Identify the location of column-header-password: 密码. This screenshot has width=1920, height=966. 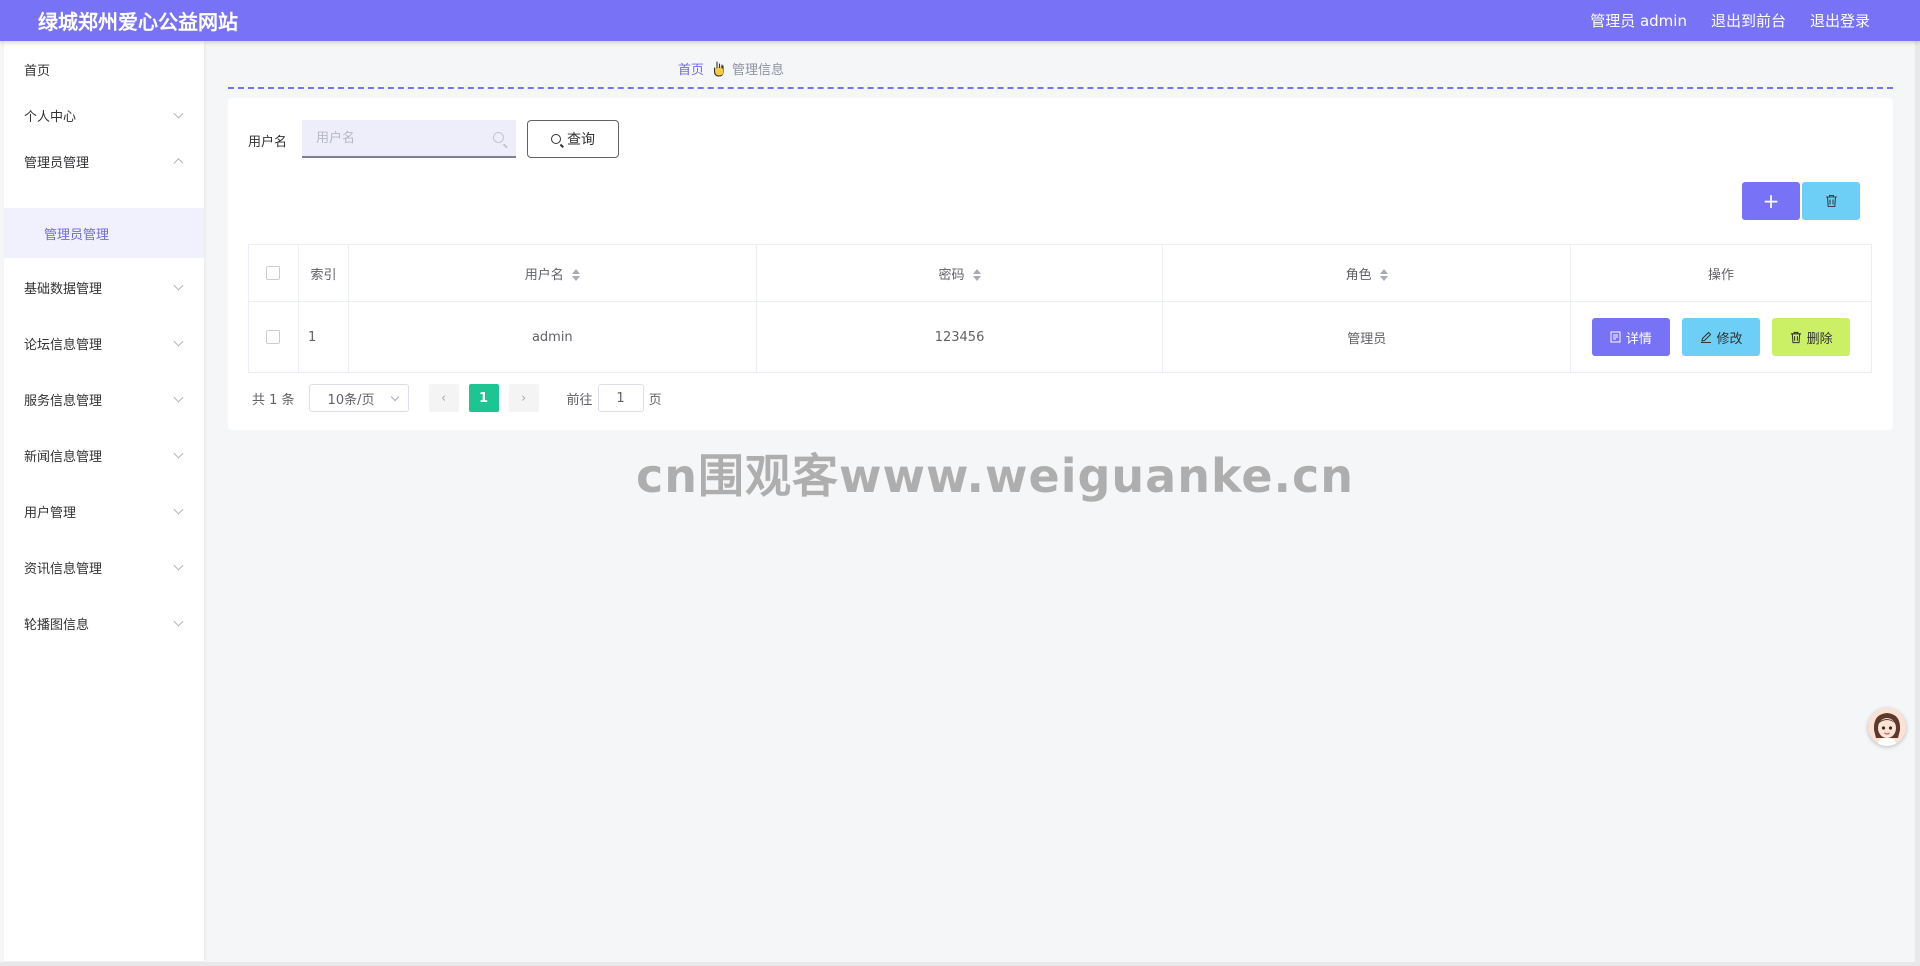
(959, 273).